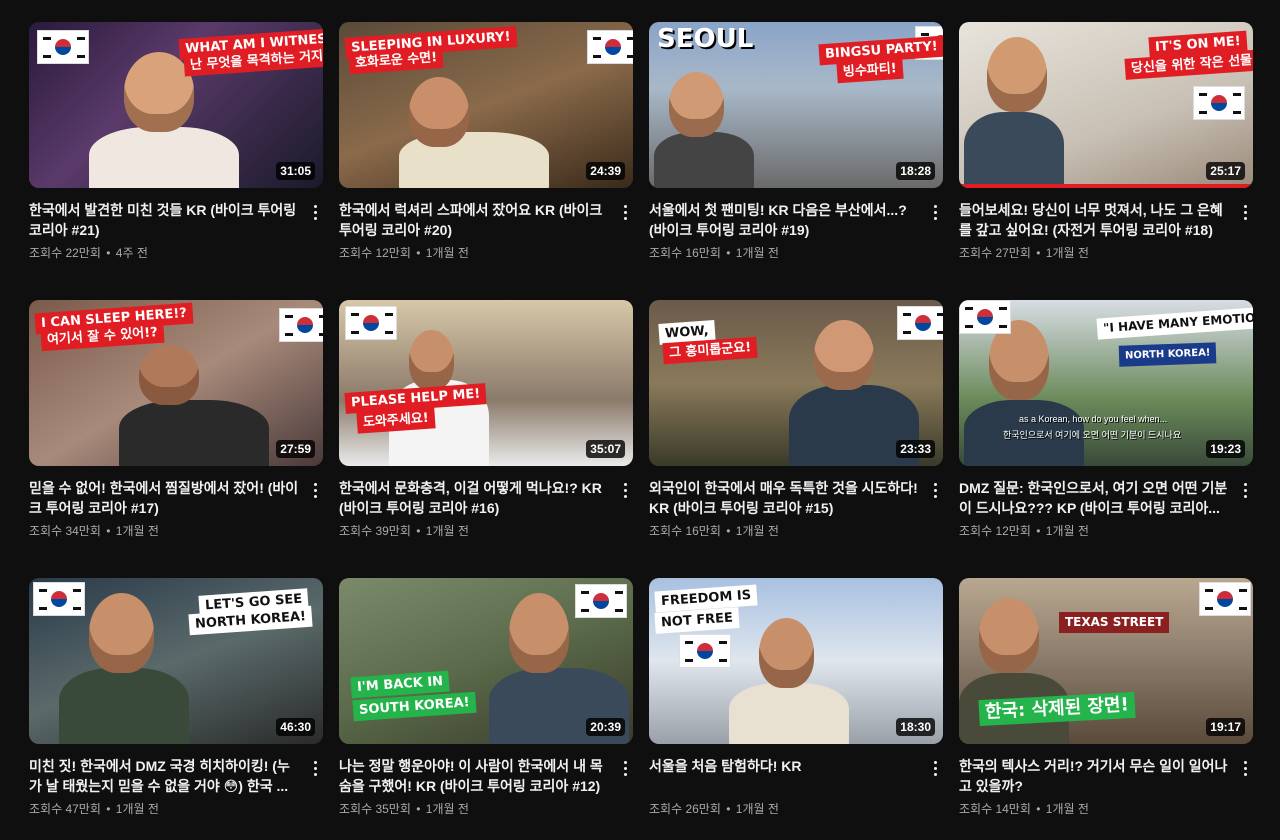 The image size is (1280, 840). Describe the element at coordinates (714, 530) in the screenshot. I see `video-metadata: 조회수 16만회 • 1개월 전` at that location.